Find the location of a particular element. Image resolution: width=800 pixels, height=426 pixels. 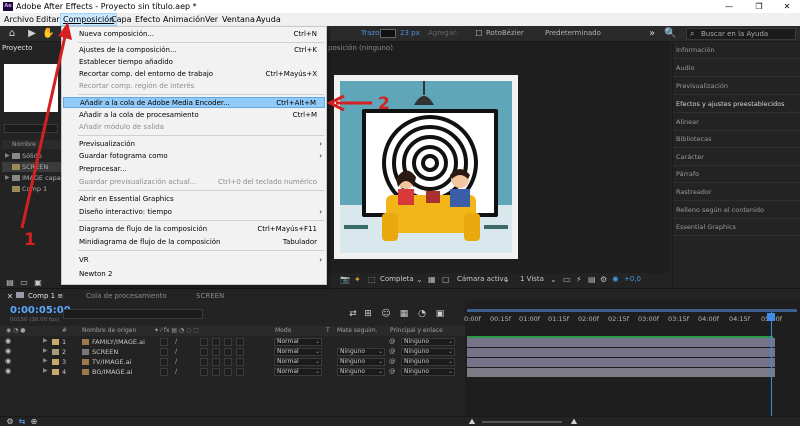

timing-controls-icon: ⊕ is located at coordinates (34, 421).